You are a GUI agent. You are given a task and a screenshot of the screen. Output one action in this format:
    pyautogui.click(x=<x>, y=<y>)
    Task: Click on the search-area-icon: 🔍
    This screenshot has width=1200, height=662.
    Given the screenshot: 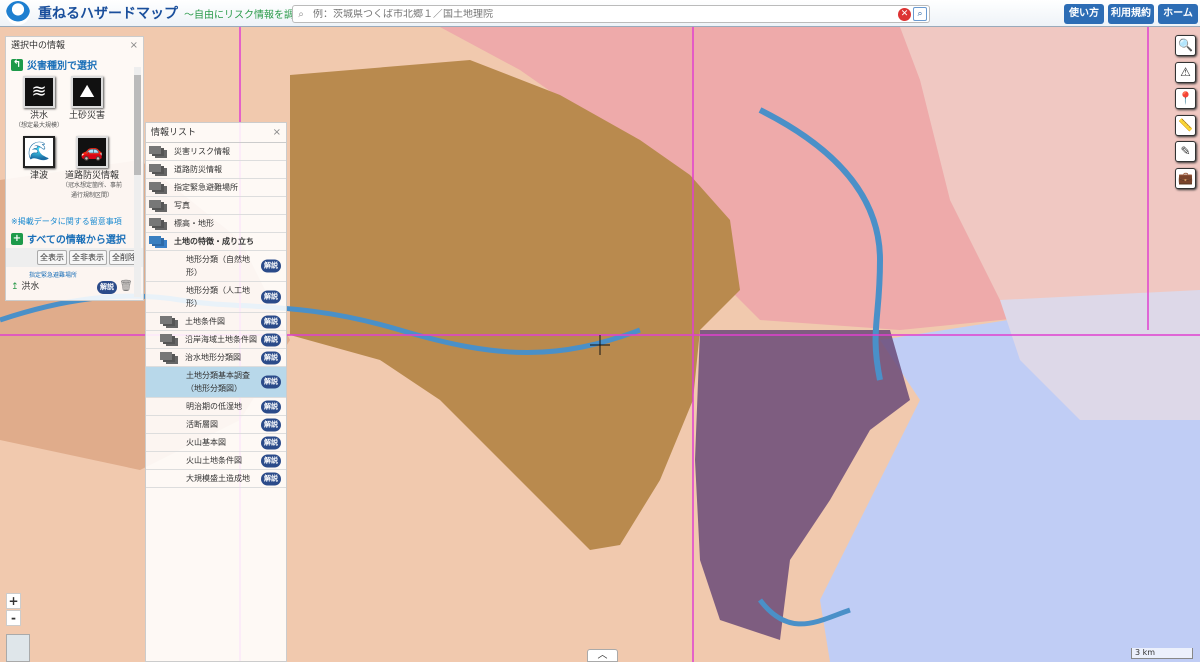 What is the action you would take?
    pyautogui.click(x=1185, y=45)
    